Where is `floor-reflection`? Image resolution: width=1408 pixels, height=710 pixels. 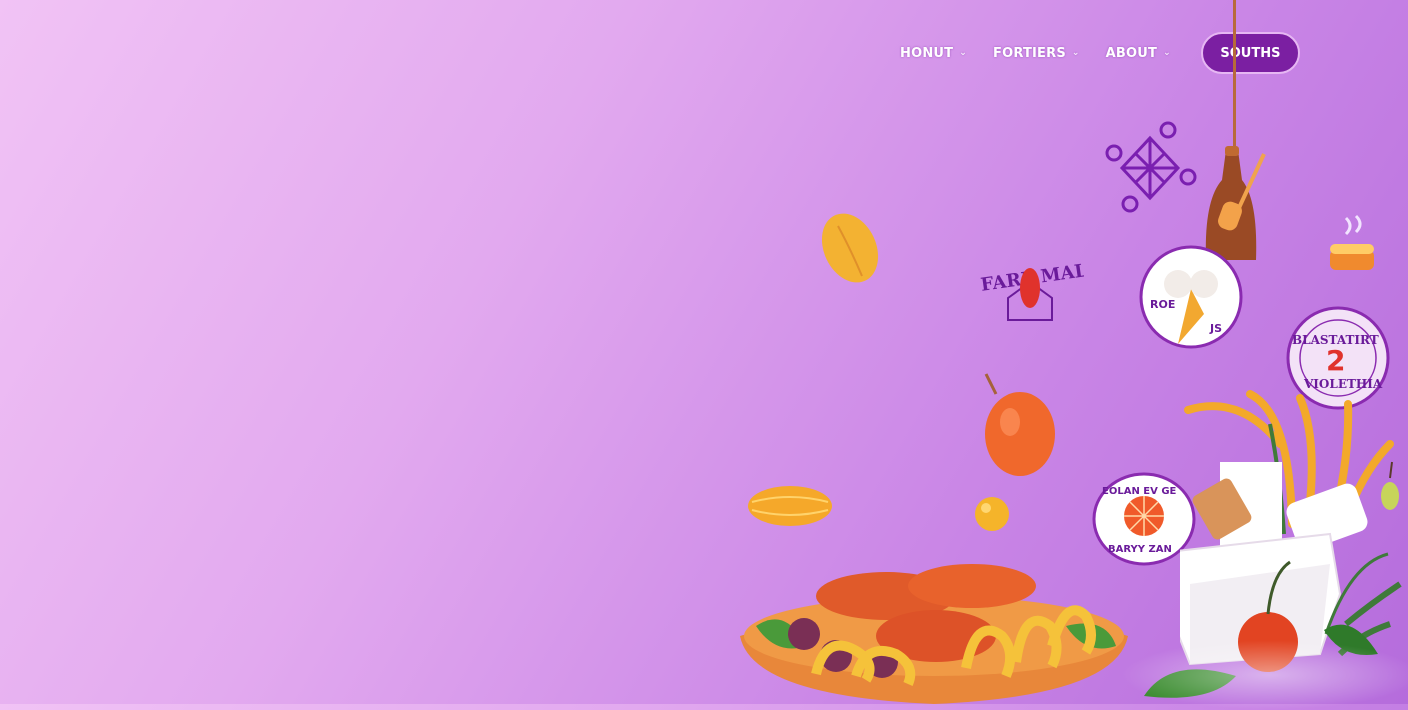
floor-reflection is located at coordinates (1264, 675).